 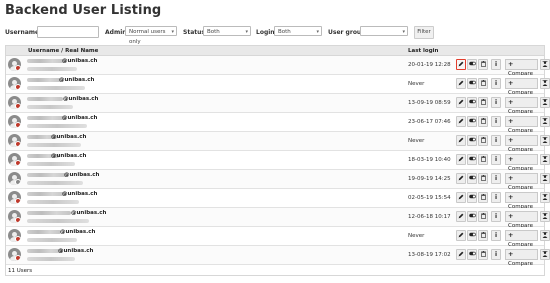 What do you see at coordinates (384, 31) in the screenshot?
I see `usergroup-select: ▾` at bounding box center [384, 31].